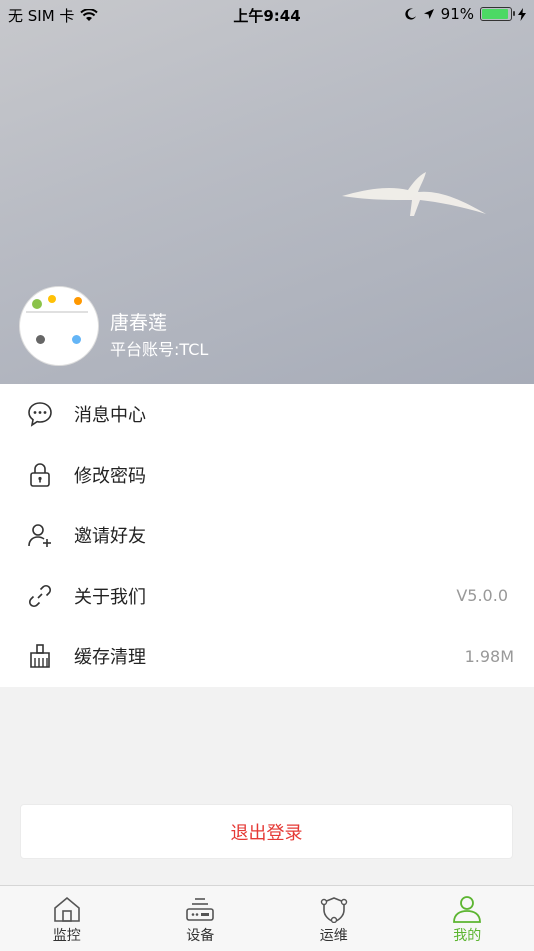 The width and height of the screenshot is (534, 951). I want to click on menu-label: 邀请好友, so click(110, 535).